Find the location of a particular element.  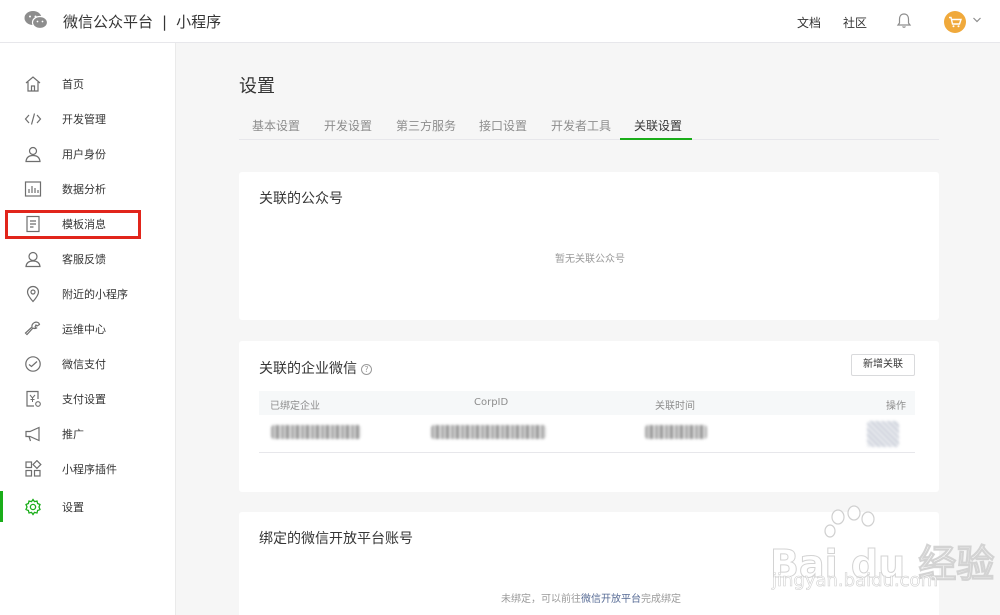

sidebar-item-user-identity: 用户身份 is located at coordinates (88, 153).